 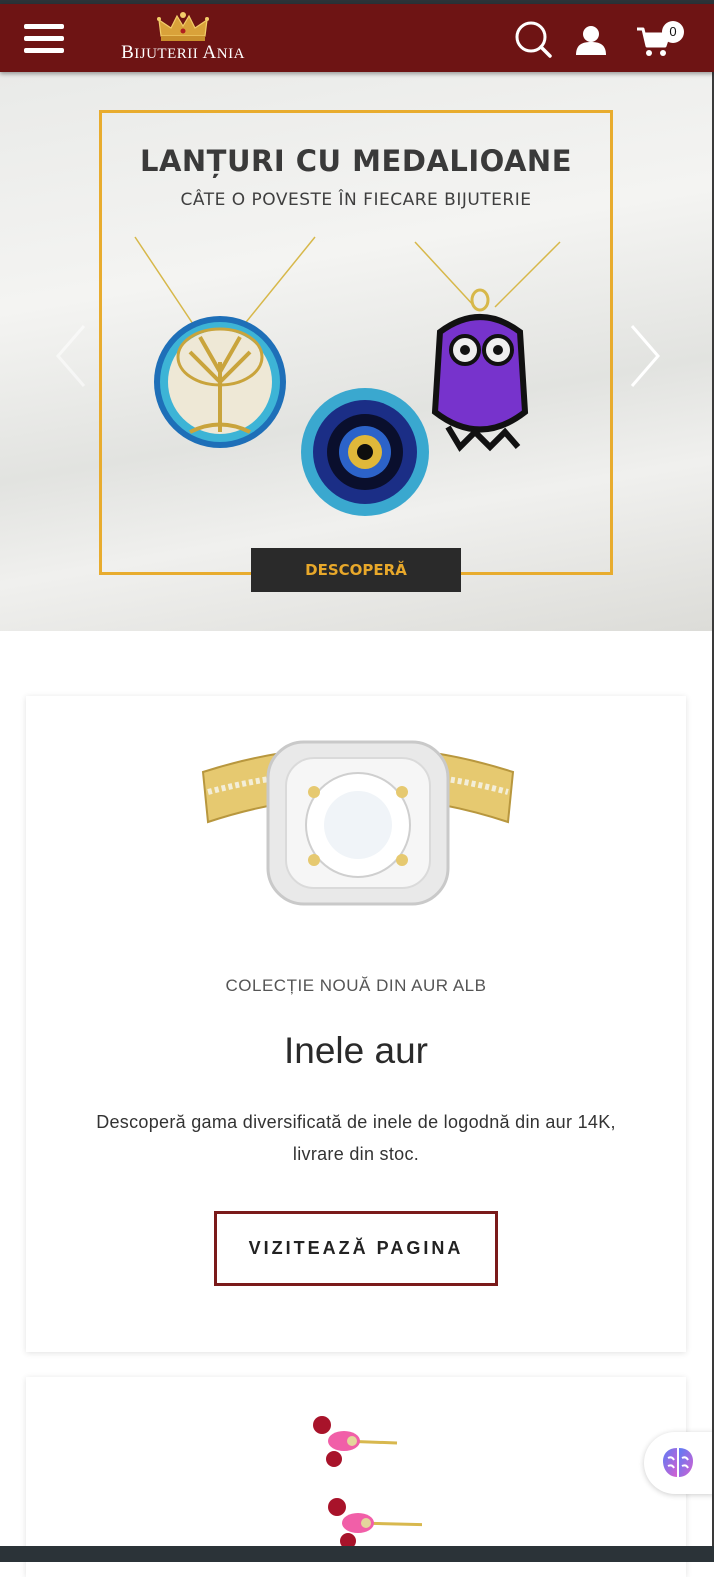 I want to click on cart-count-badge: 0, so click(x=673, y=32).